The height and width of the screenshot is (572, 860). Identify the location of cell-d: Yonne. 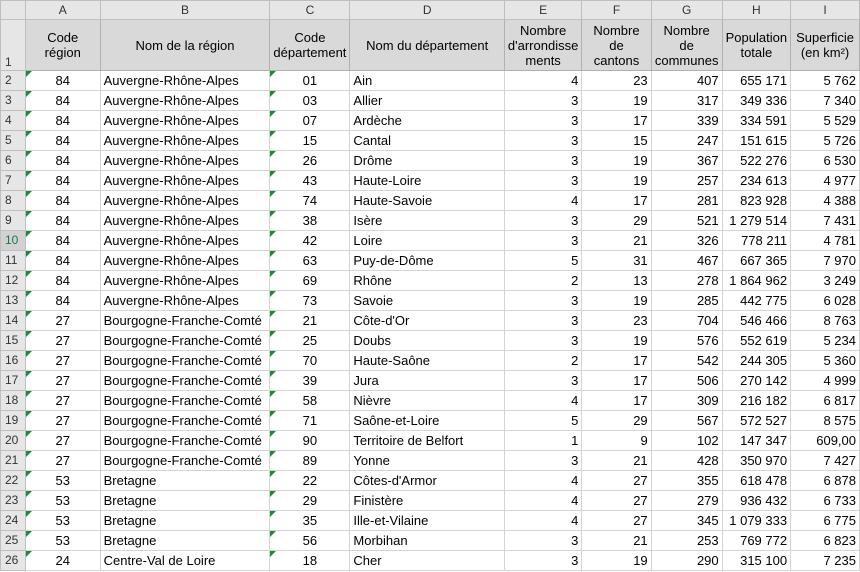
(427, 460).